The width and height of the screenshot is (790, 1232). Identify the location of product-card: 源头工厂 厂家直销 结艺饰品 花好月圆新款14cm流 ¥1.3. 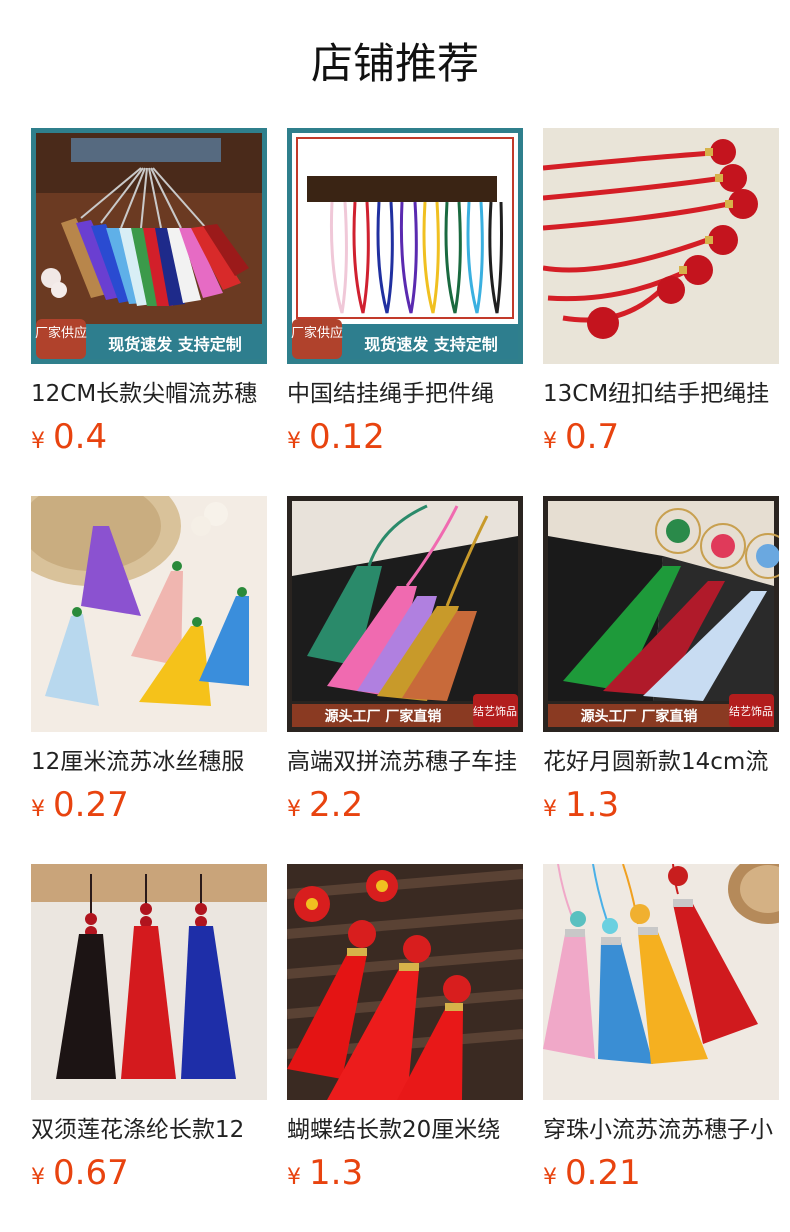
(661, 666).